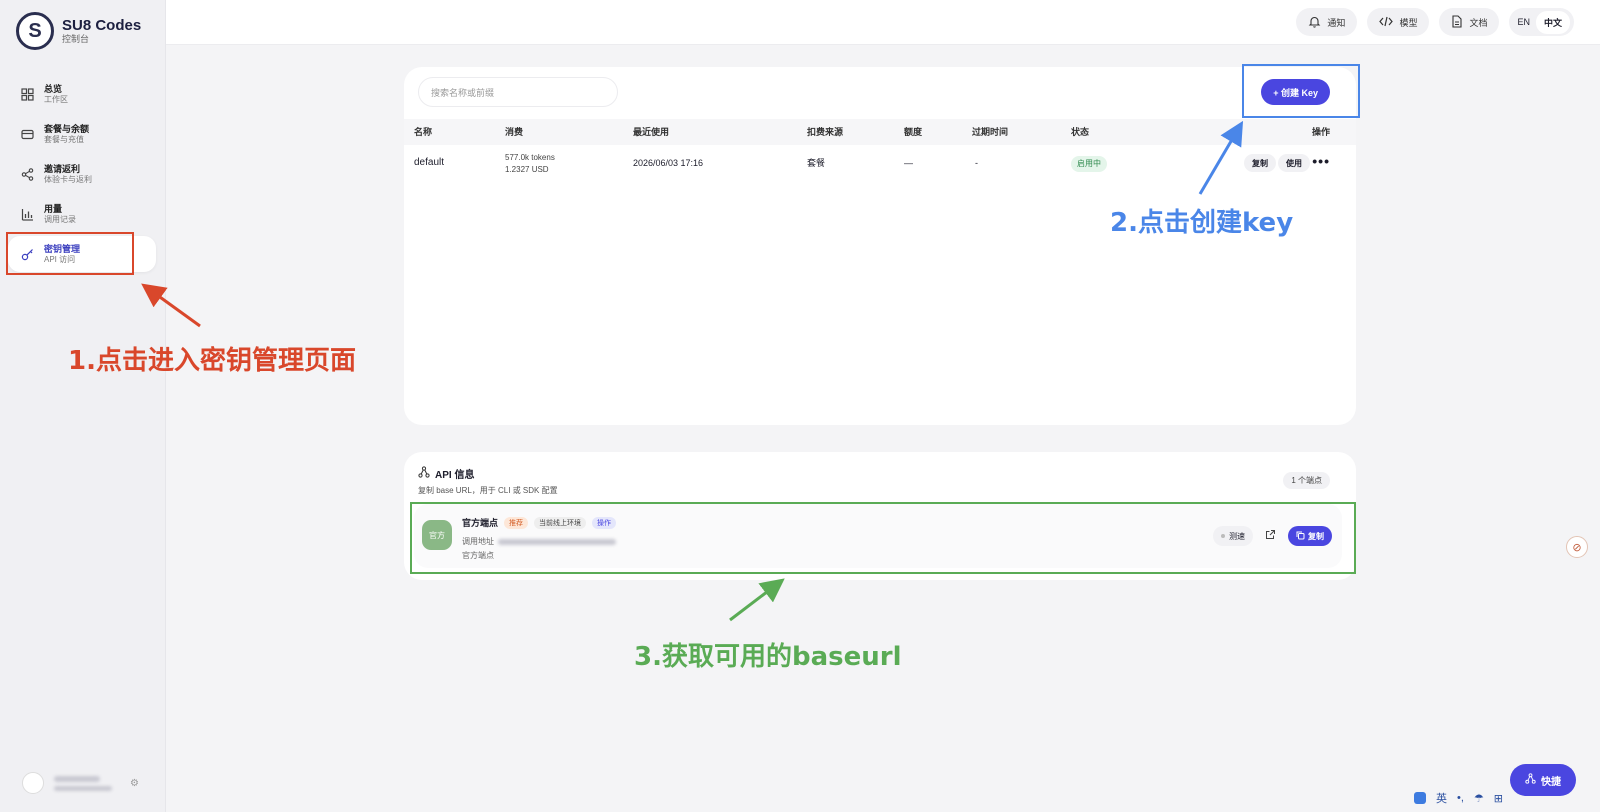  I want to click on sidebar-item-sub: 套餐与充值, so click(64, 139).